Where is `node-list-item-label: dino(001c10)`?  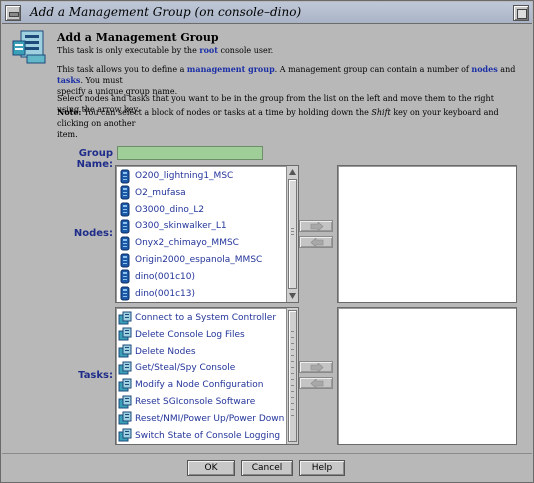 node-list-item-label: dino(001c10) is located at coordinates (165, 276).